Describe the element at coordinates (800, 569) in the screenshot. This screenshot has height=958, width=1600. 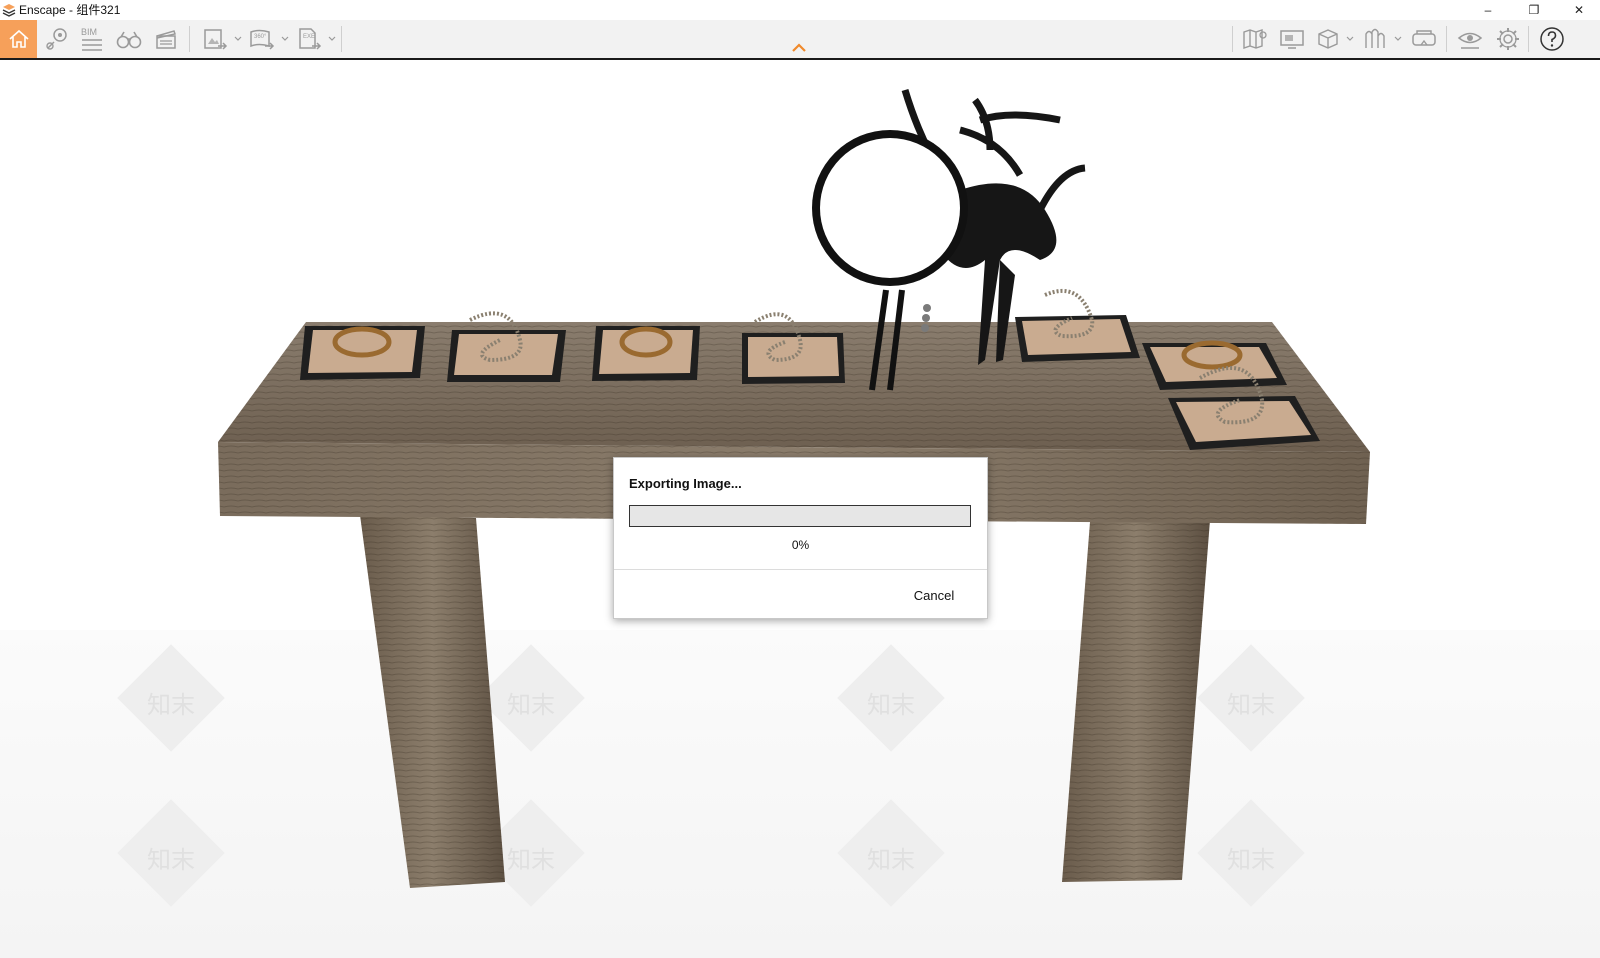
I see `dialog-divider` at that location.